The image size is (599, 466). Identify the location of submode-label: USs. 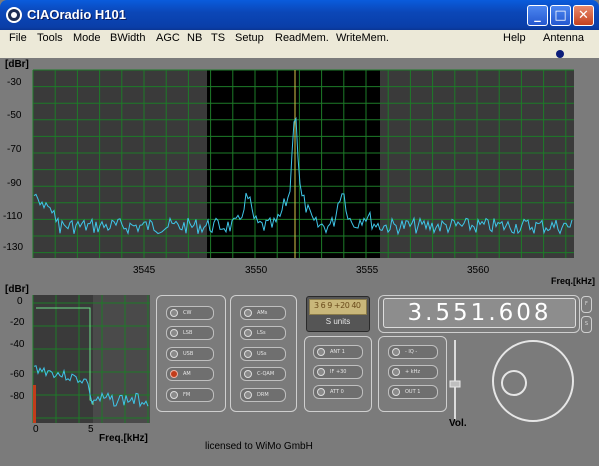
(262, 354).